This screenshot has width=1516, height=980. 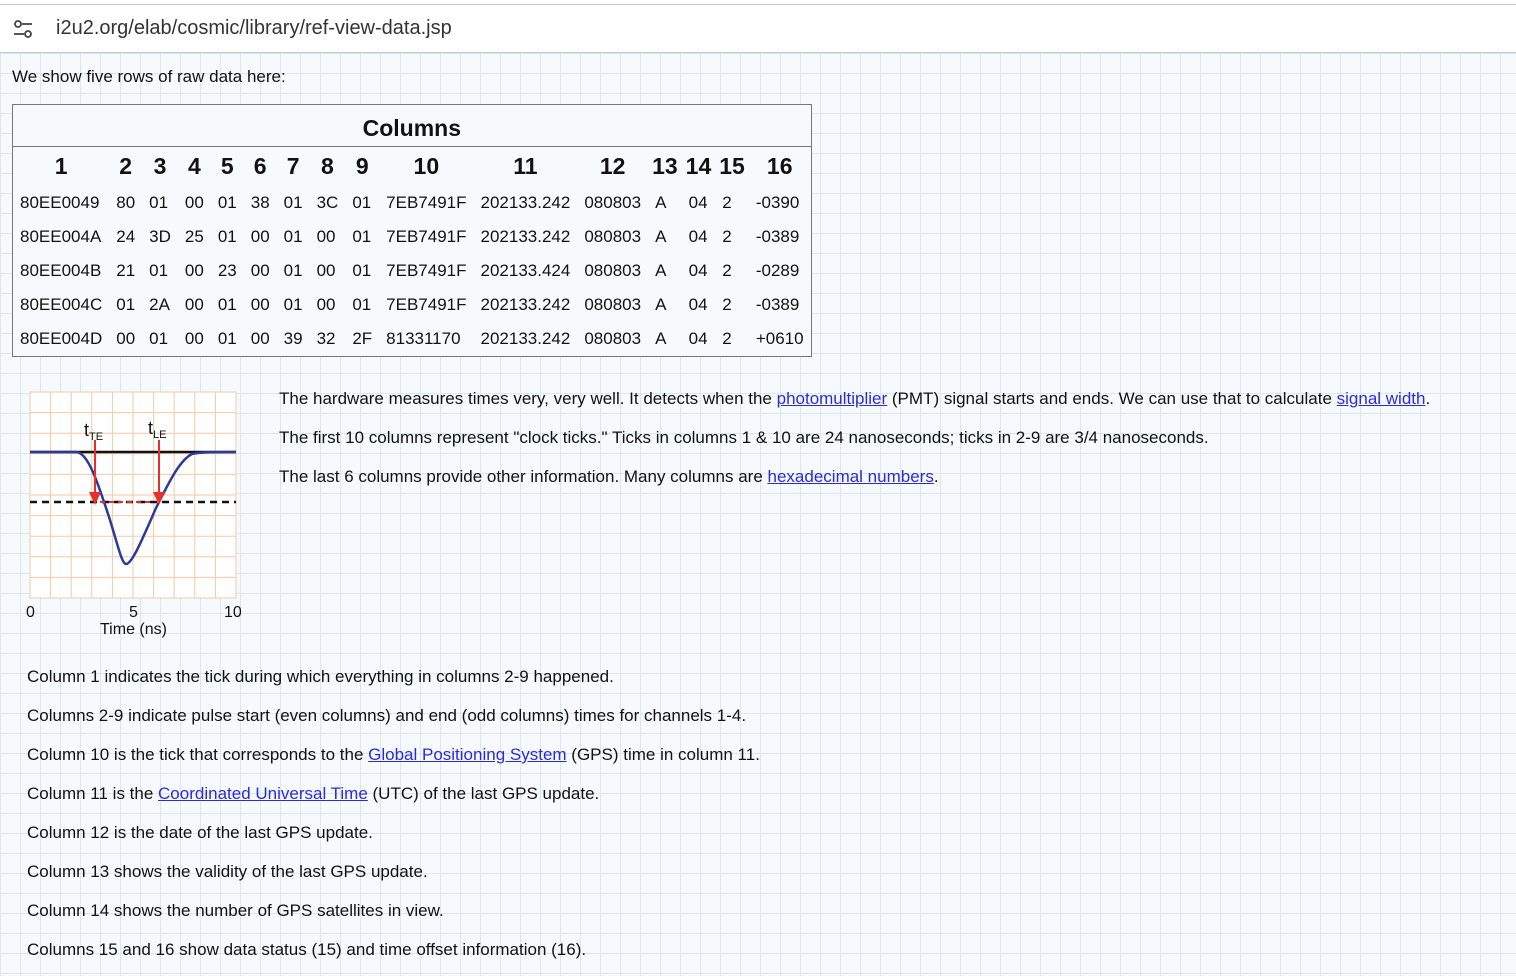 I want to click on table-cell: 80EE004A, so click(x=61, y=236).